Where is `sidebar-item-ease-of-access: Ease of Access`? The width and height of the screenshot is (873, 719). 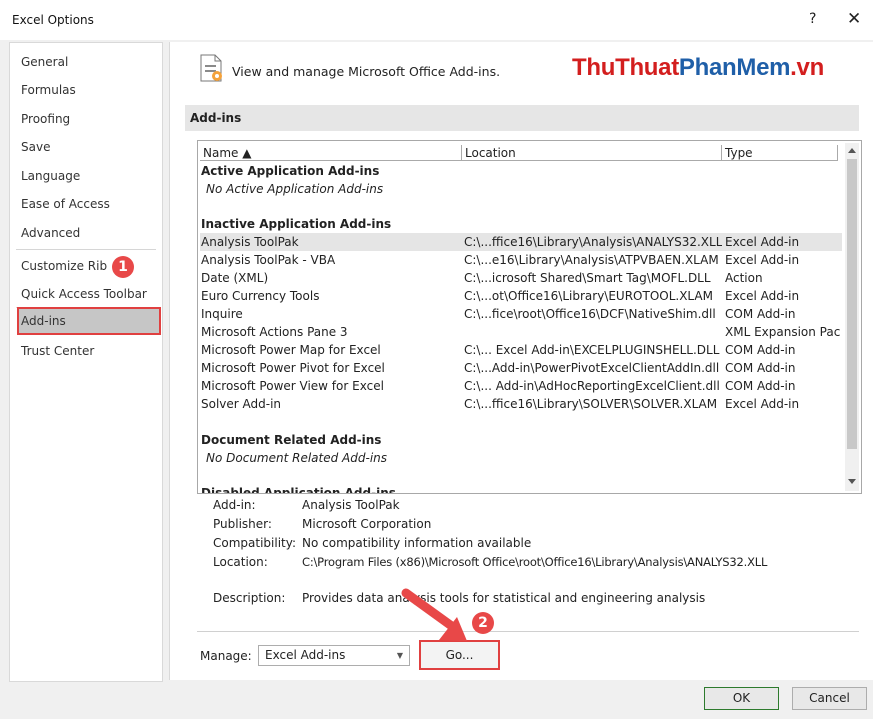 sidebar-item-ease-of-access: Ease of Access is located at coordinates (65, 204).